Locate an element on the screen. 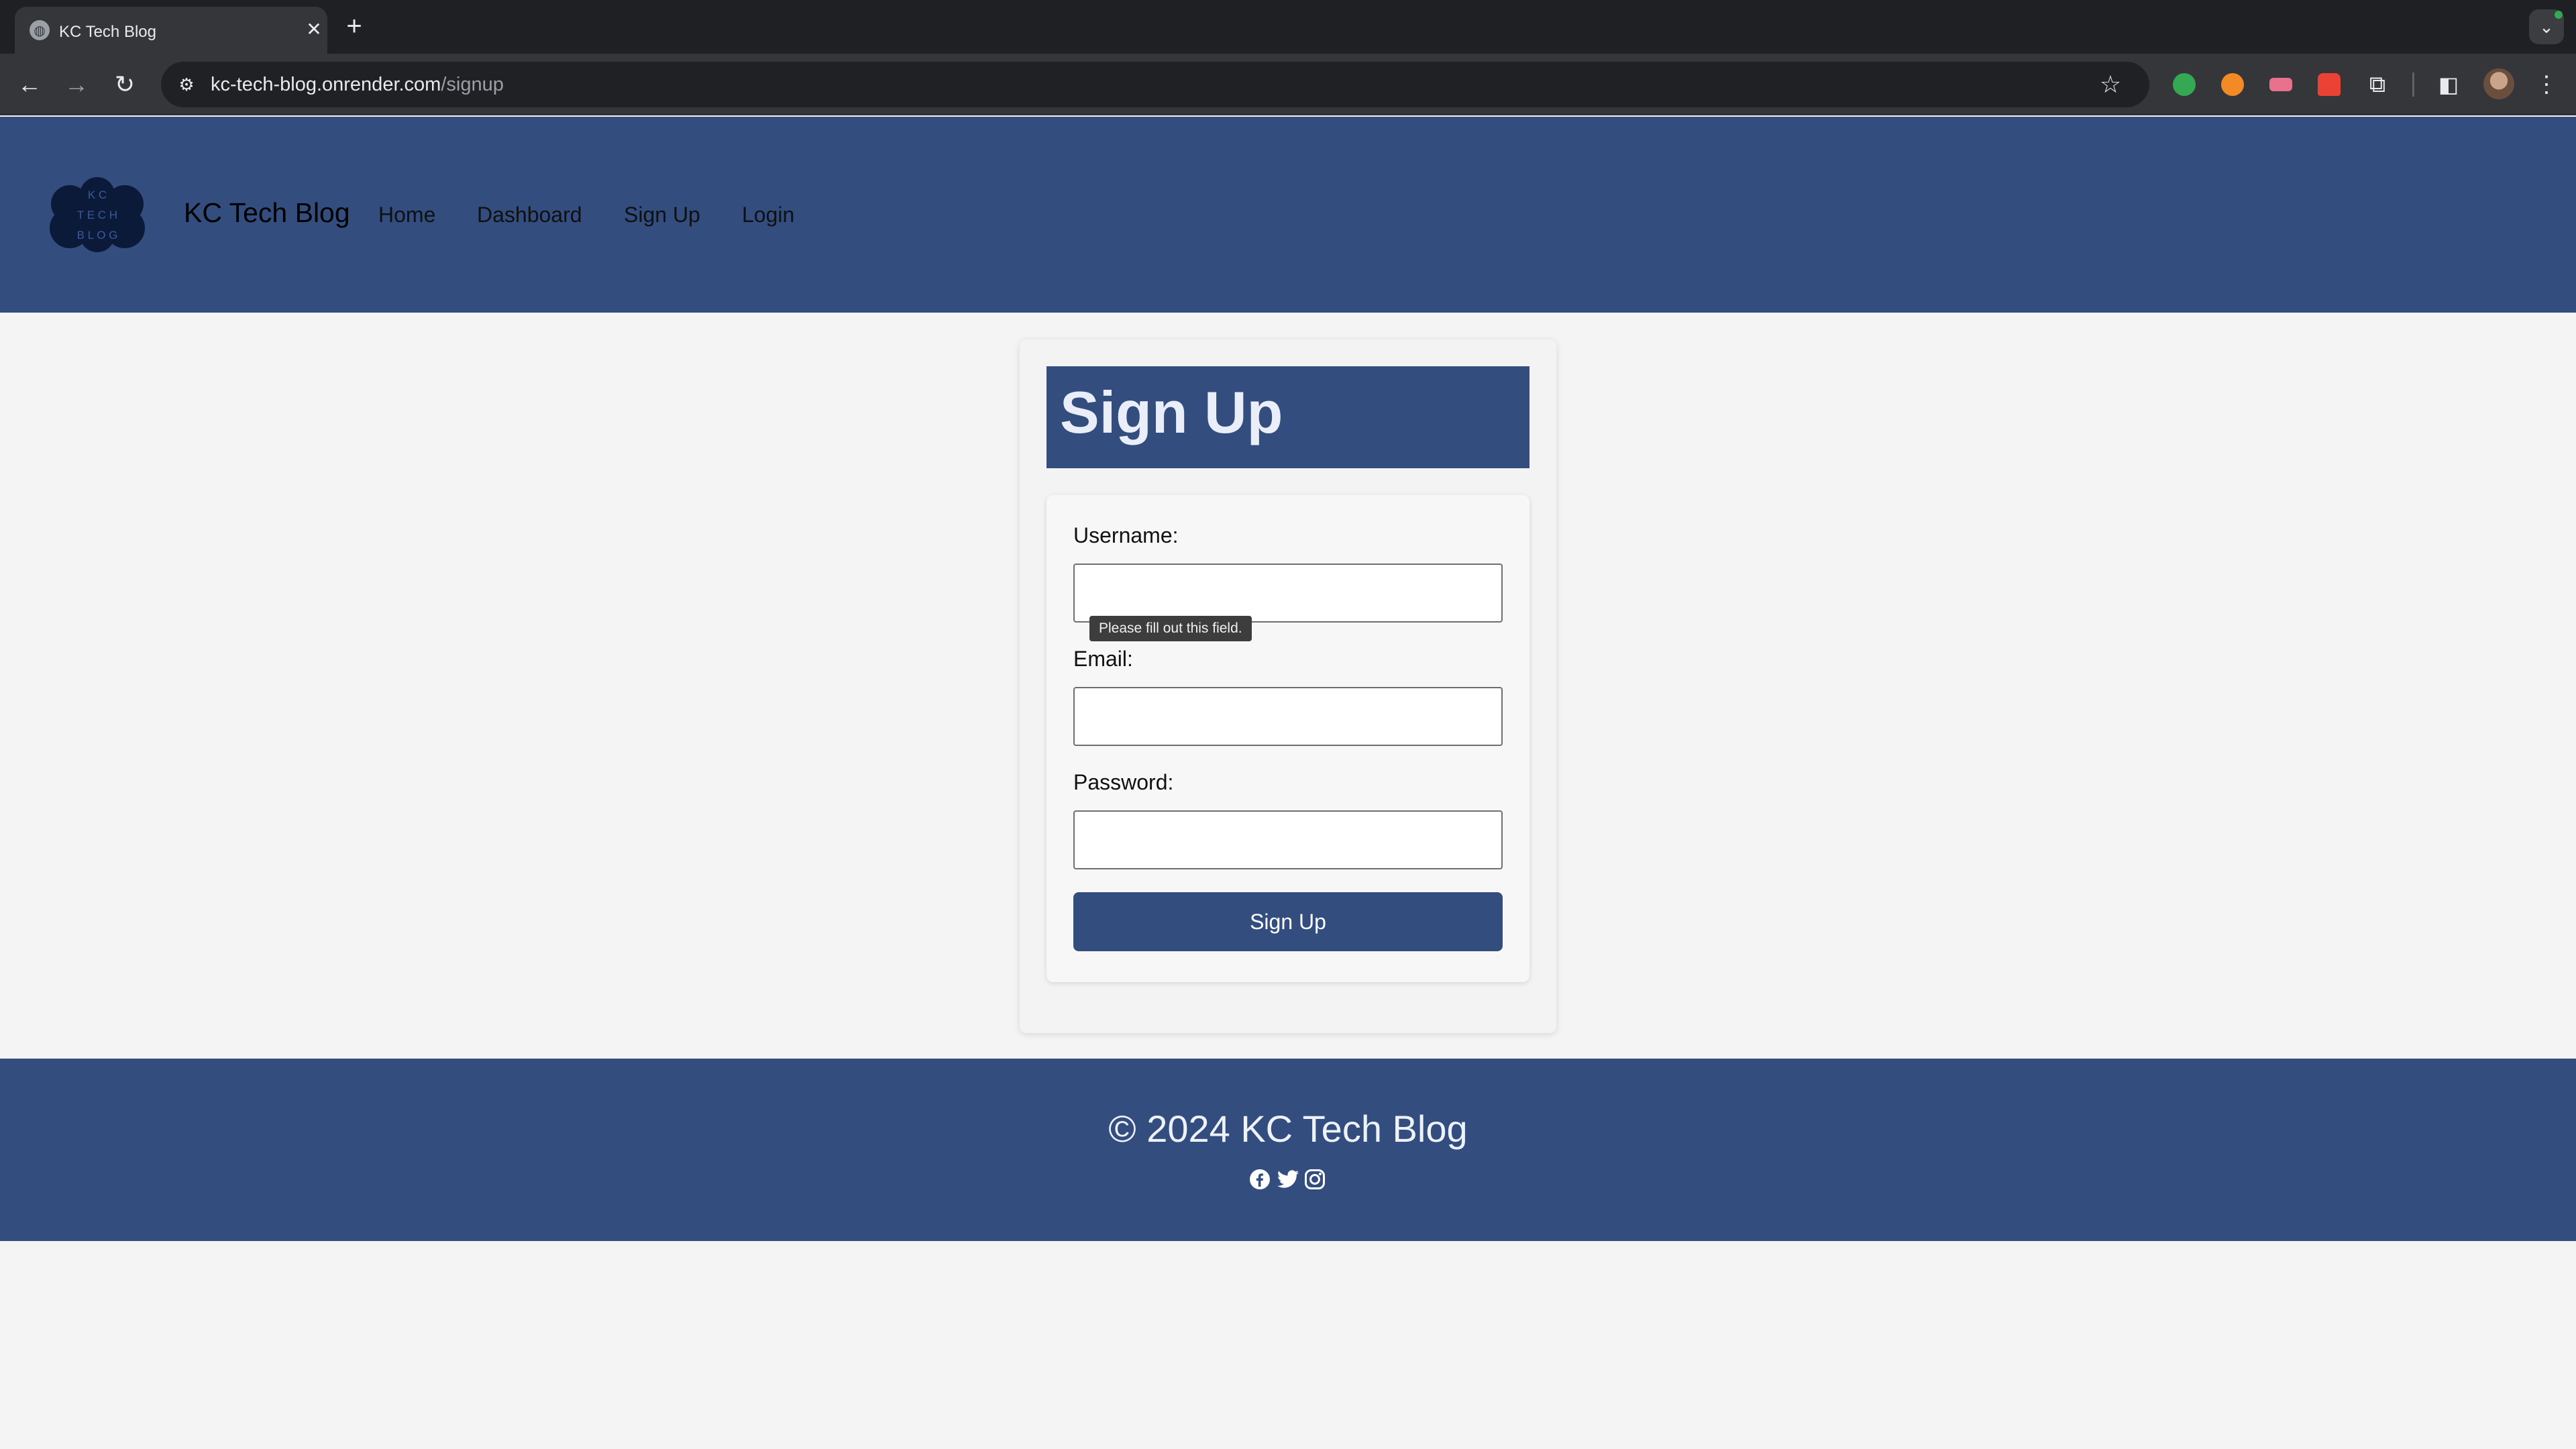 Image resolution: width=2576 pixels, height=1449 pixels. tab-title: KC Tech Blog is located at coordinates (107, 32).